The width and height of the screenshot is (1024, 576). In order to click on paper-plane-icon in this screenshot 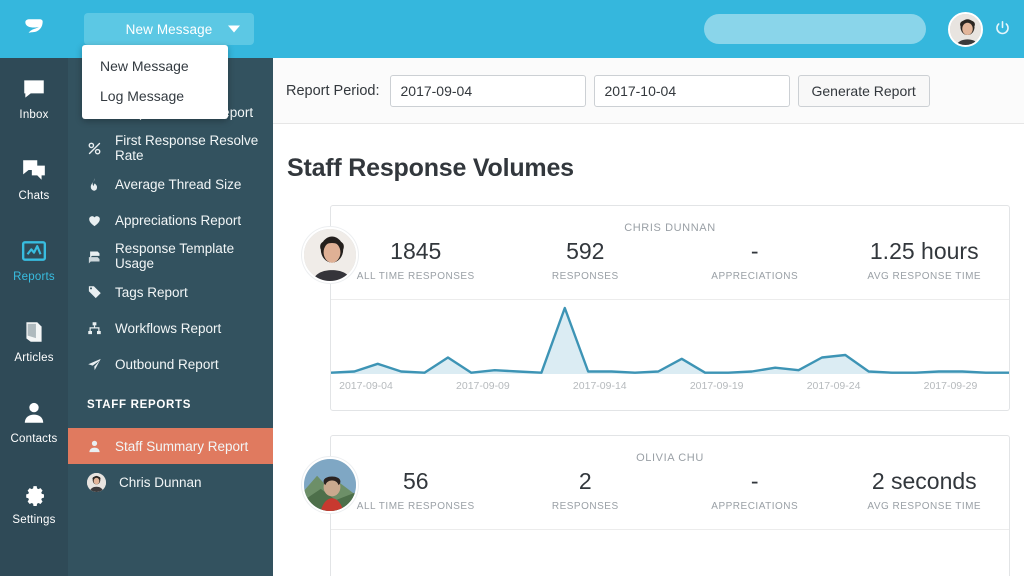, I will do `click(94, 364)`.